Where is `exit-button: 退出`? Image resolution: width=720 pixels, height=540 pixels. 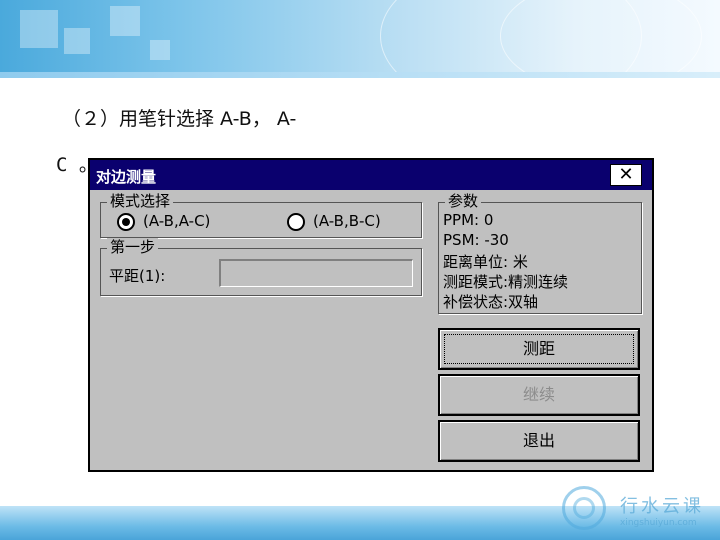 exit-button: 退出 is located at coordinates (539, 441).